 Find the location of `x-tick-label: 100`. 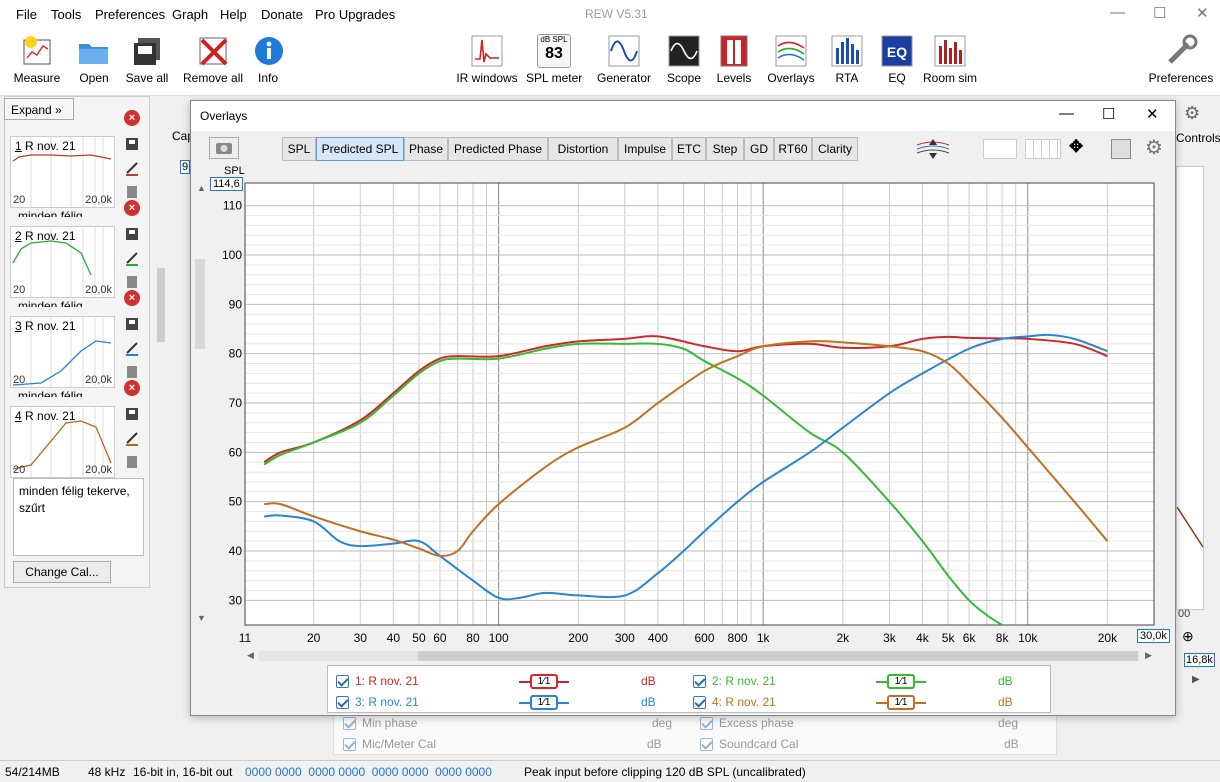

x-tick-label: 100 is located at coordinates (499, 638).